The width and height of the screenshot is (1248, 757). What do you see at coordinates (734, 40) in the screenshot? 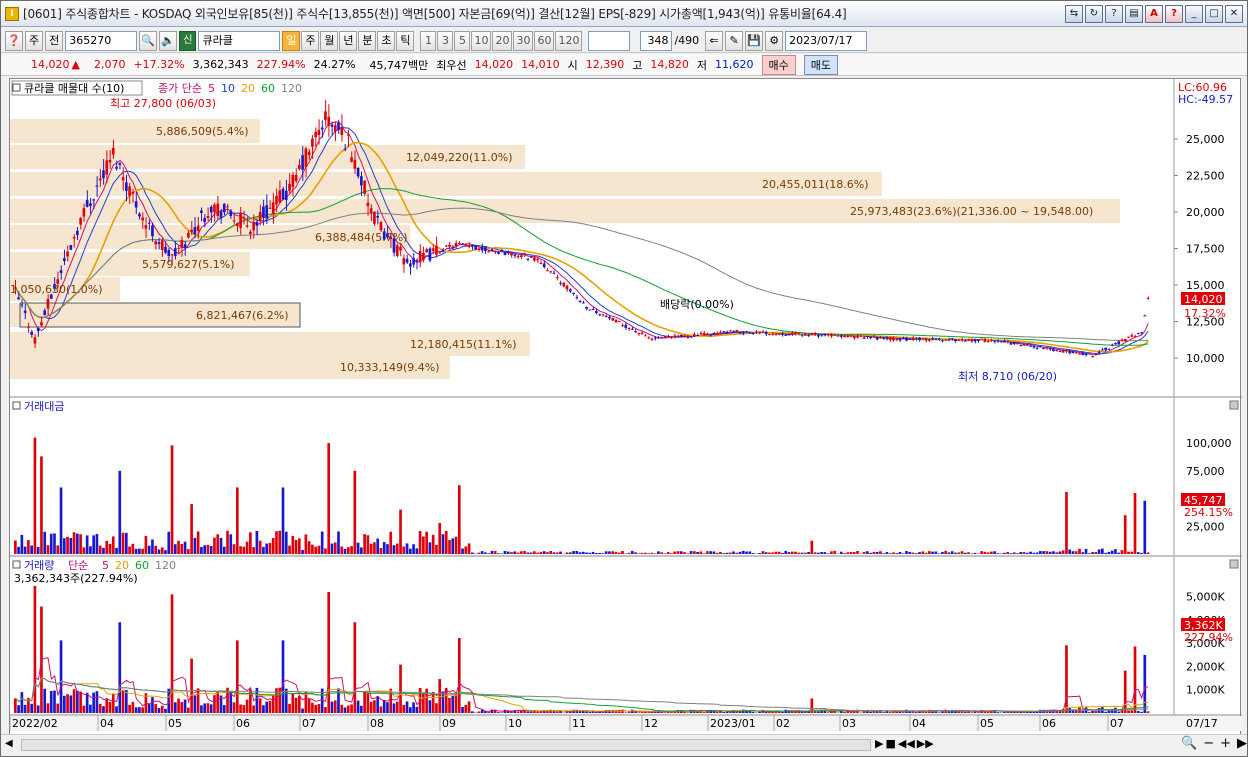
I see `draw-icon: ✎` at bounding box center [734, 40].